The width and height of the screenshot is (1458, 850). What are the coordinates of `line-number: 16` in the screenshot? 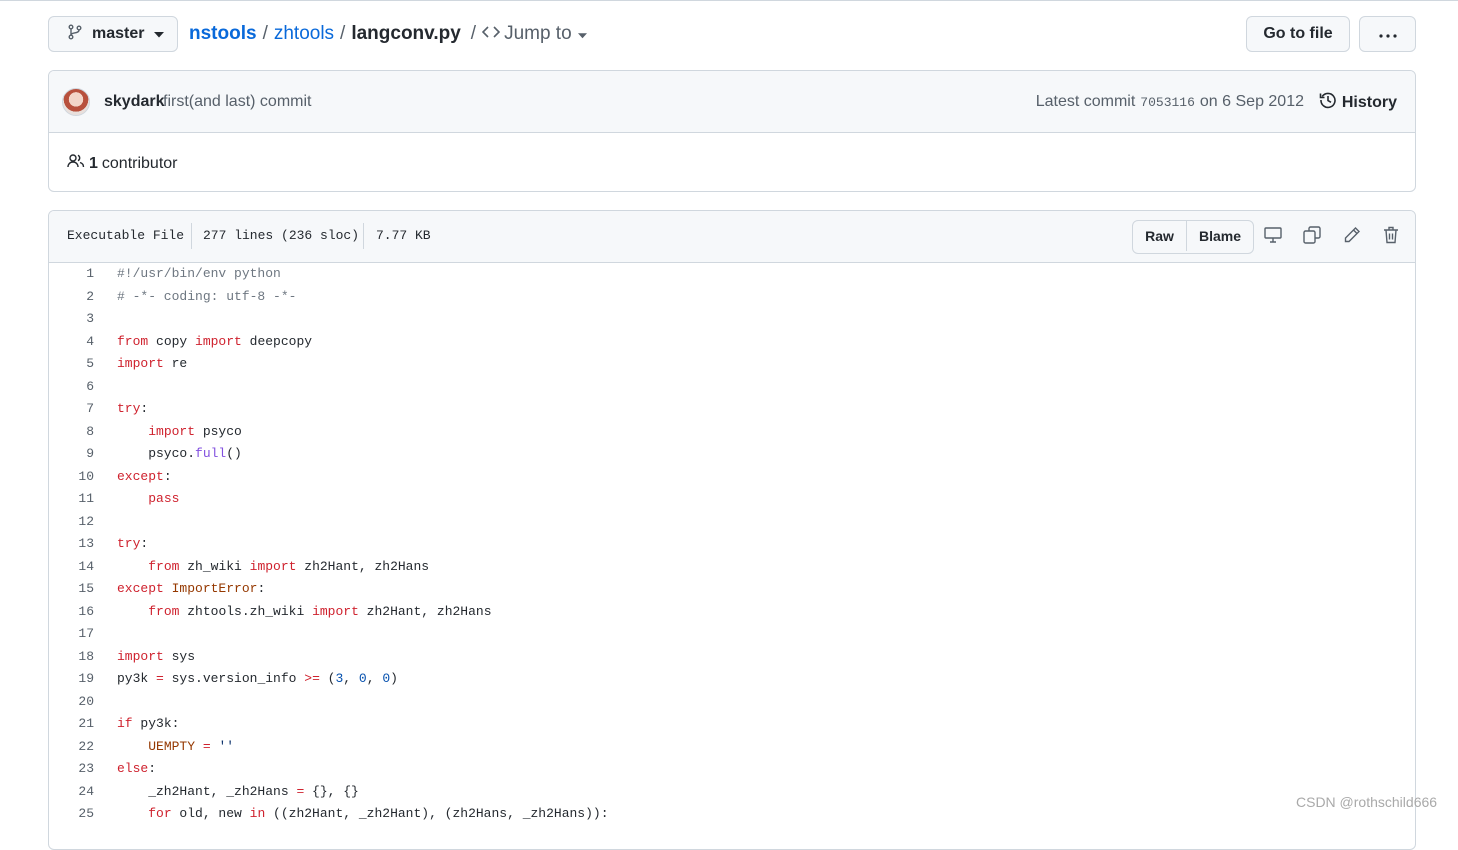 It's located at (71, 612).